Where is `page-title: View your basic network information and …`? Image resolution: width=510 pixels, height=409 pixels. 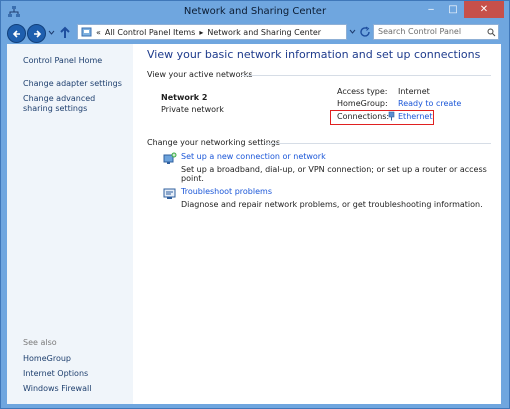 page-title: View your basic network information and … is located at coordinates (314, 54).